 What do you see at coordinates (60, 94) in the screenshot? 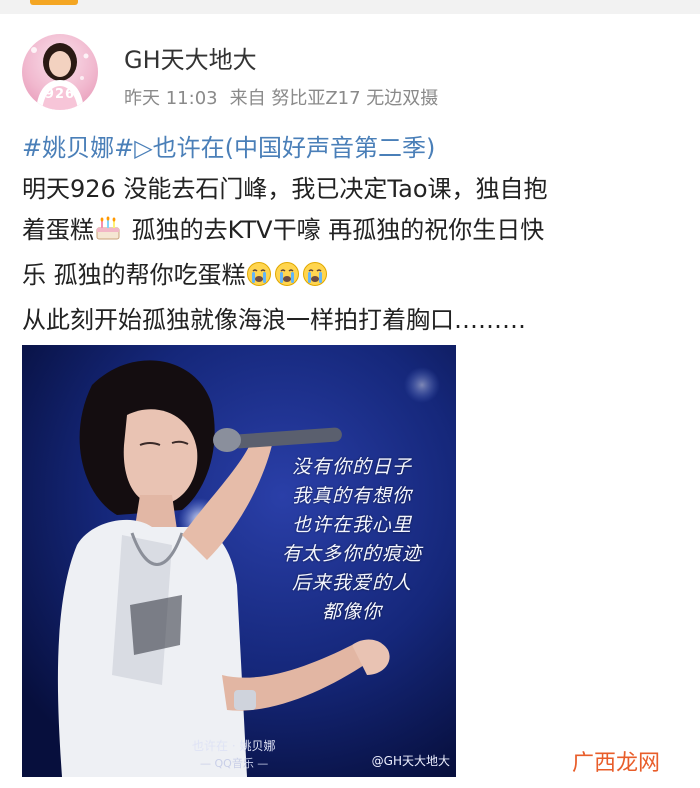
I see `avatar-badge: 926` at bounding box center [60, 94].